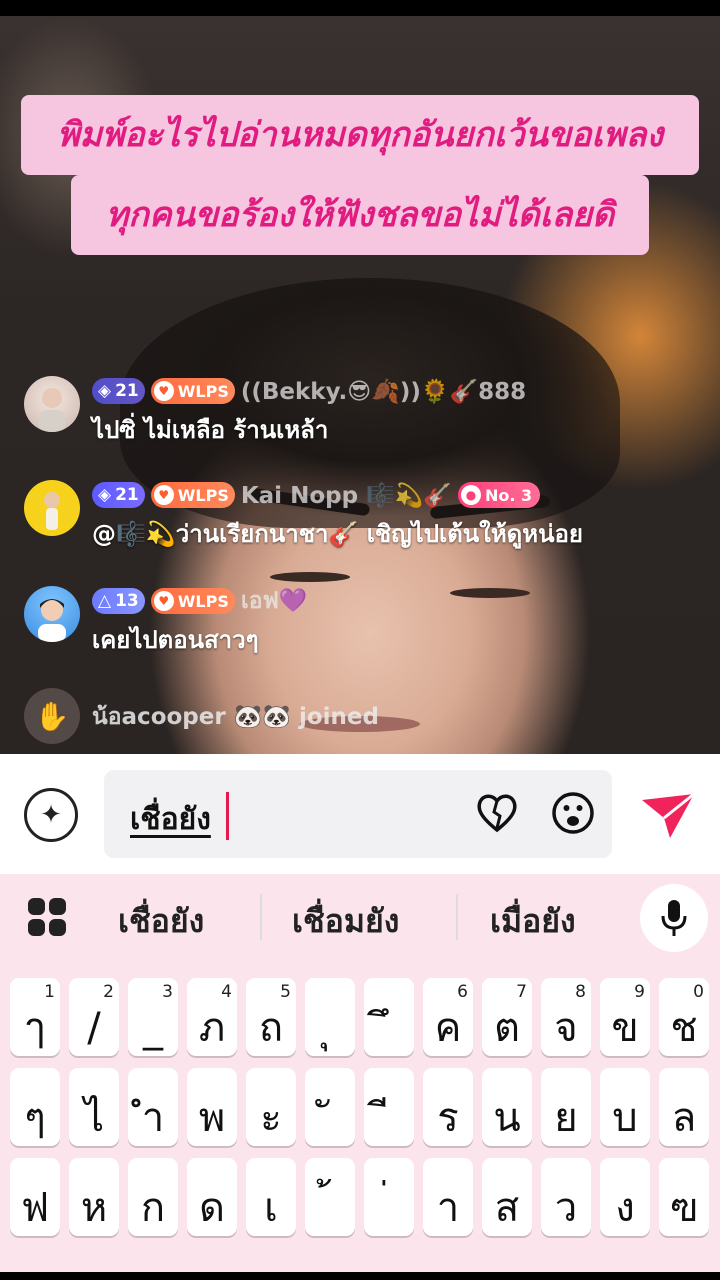 This screenshot has width=720, height=1280. What do you see at coordinates (639, 992) in the screenshot?
I see `key-number-hint: 9` at bounding box center [639, 992].